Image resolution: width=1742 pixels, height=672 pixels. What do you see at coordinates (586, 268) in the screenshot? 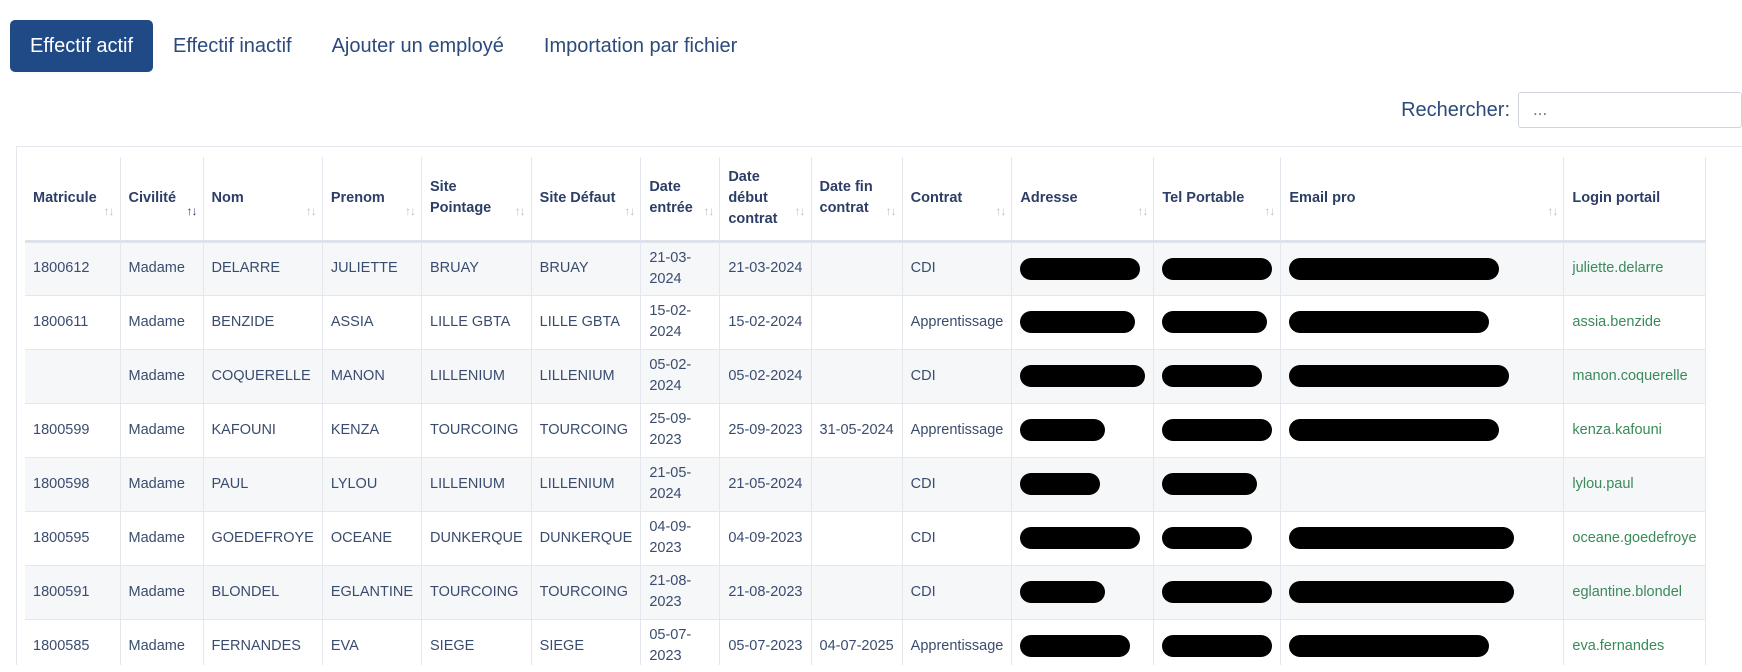
I see `cell-site-defaut: BRUAY` at bounding box center [586, 268].